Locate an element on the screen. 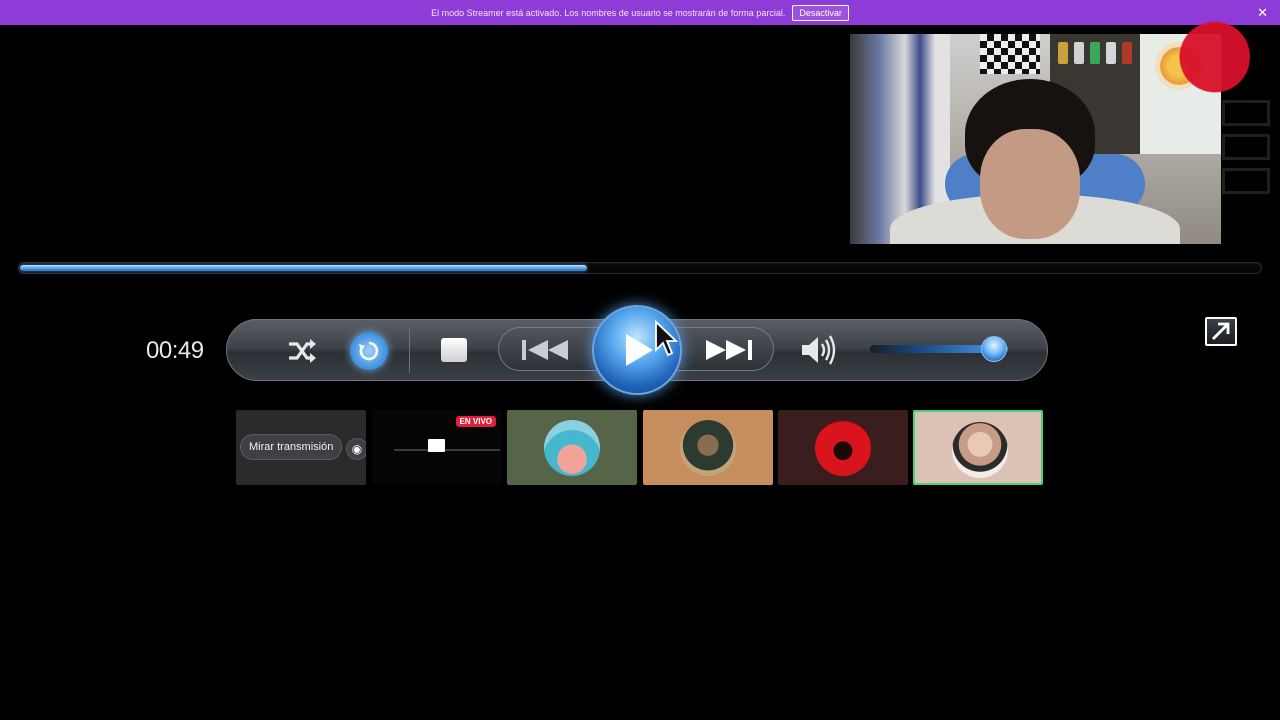  stop-button is located at coordinates (454, 350).